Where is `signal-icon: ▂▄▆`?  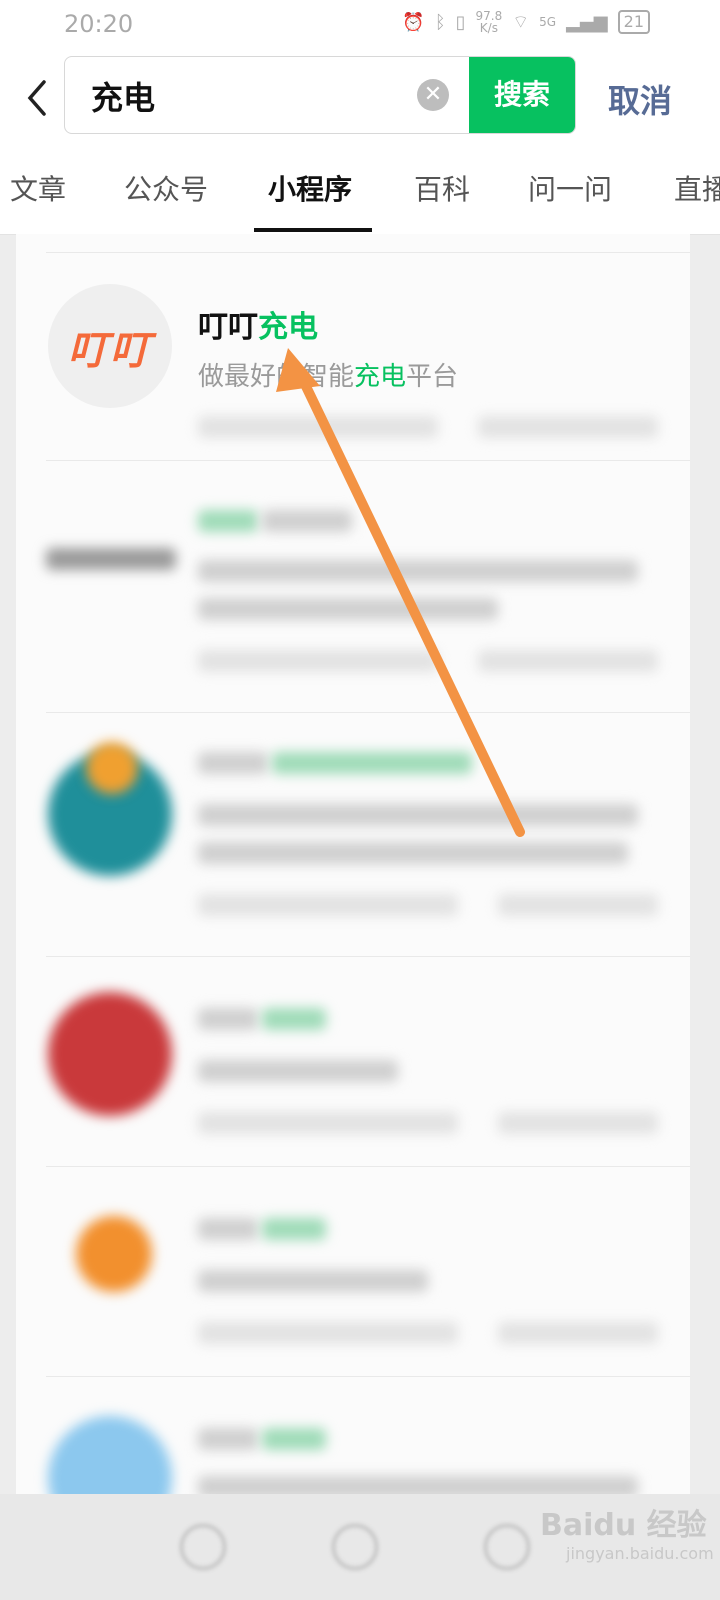 signal-icon: ▂▄▆ is located at coordinates (587, 22).